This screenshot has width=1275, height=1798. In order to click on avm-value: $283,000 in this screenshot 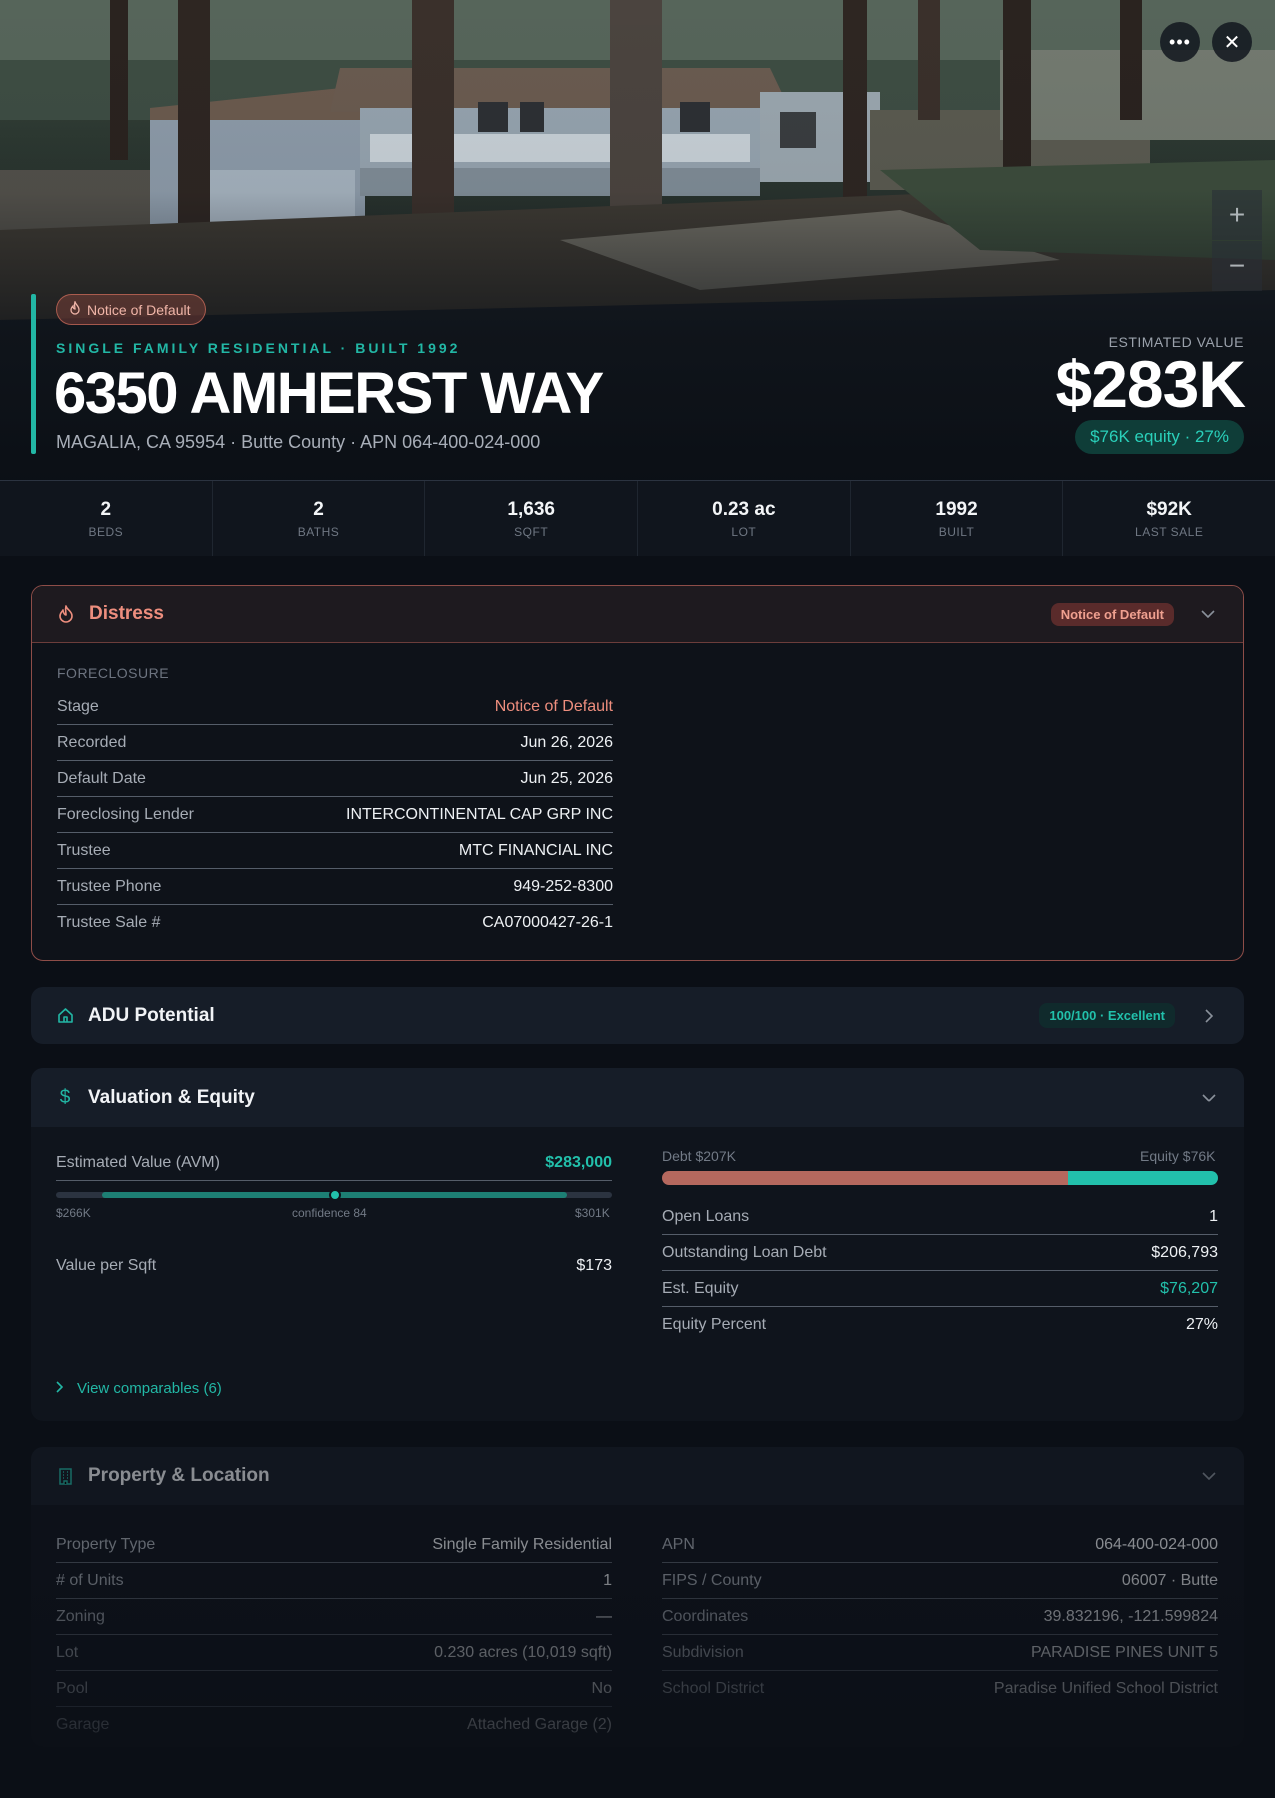, I will do `click(578, 1162)`.